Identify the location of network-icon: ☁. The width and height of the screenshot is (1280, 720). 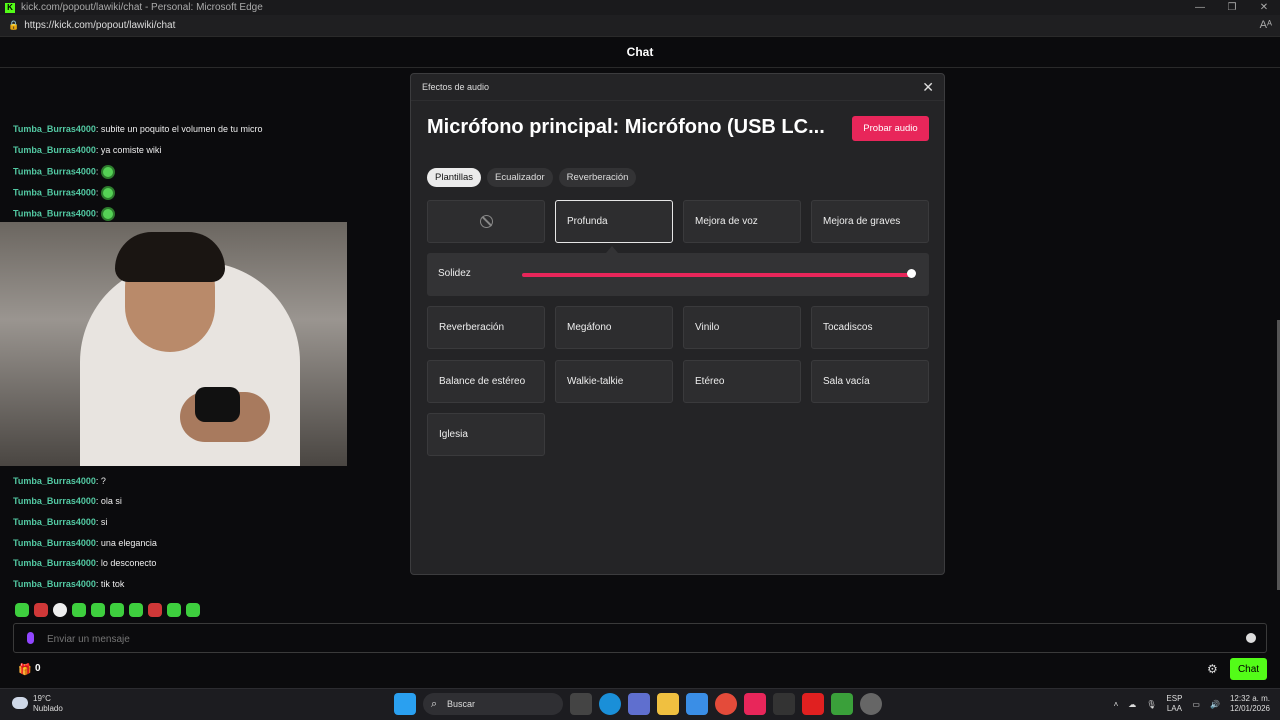
(1132, 704).